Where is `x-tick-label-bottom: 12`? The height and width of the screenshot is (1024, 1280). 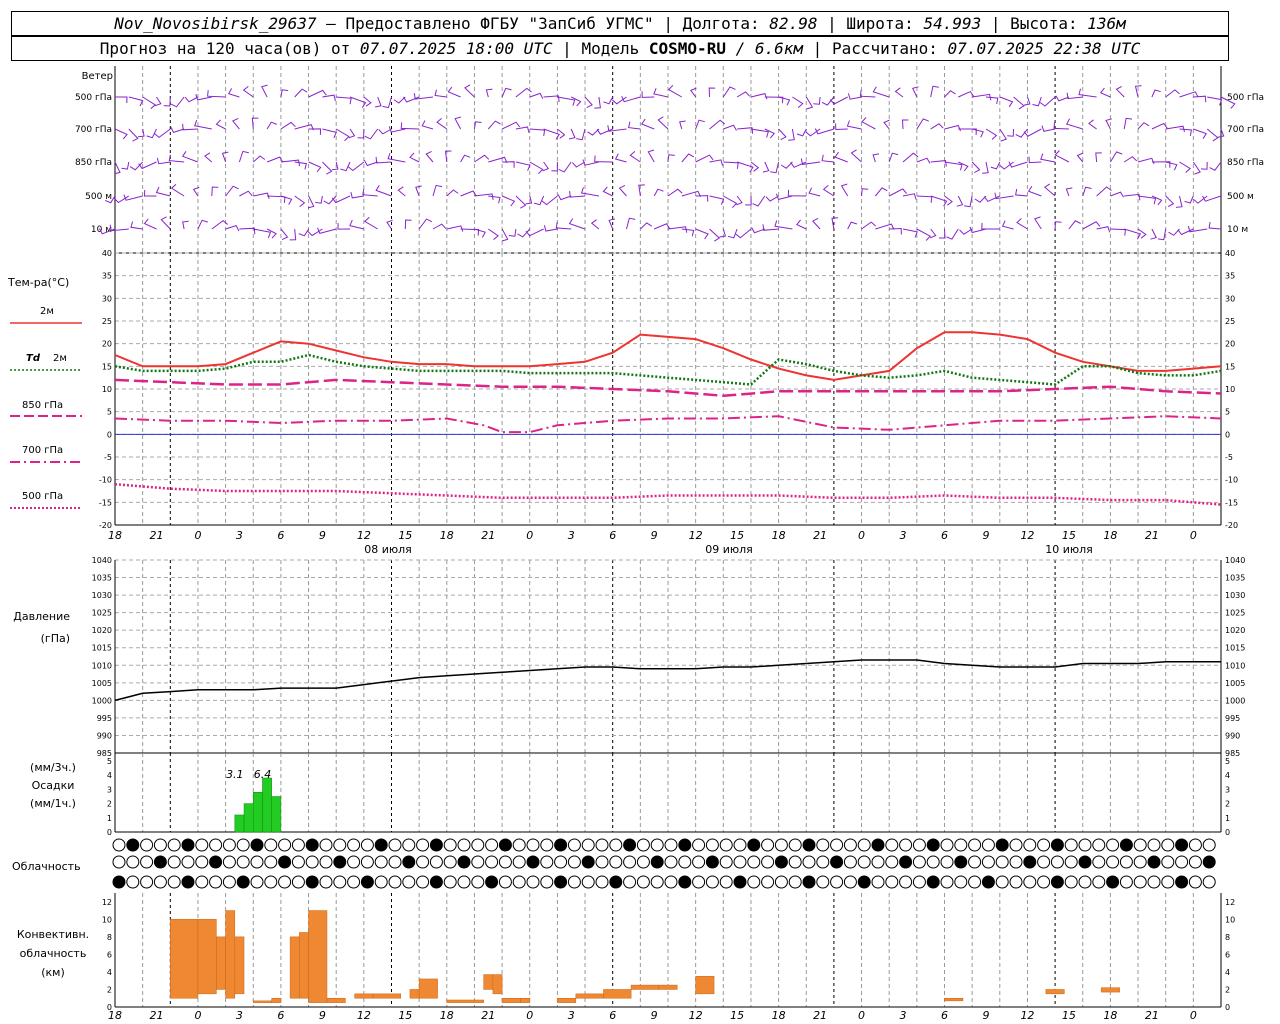
x-tick-label-bottom: 12 is located at coordinates (696, 1015).